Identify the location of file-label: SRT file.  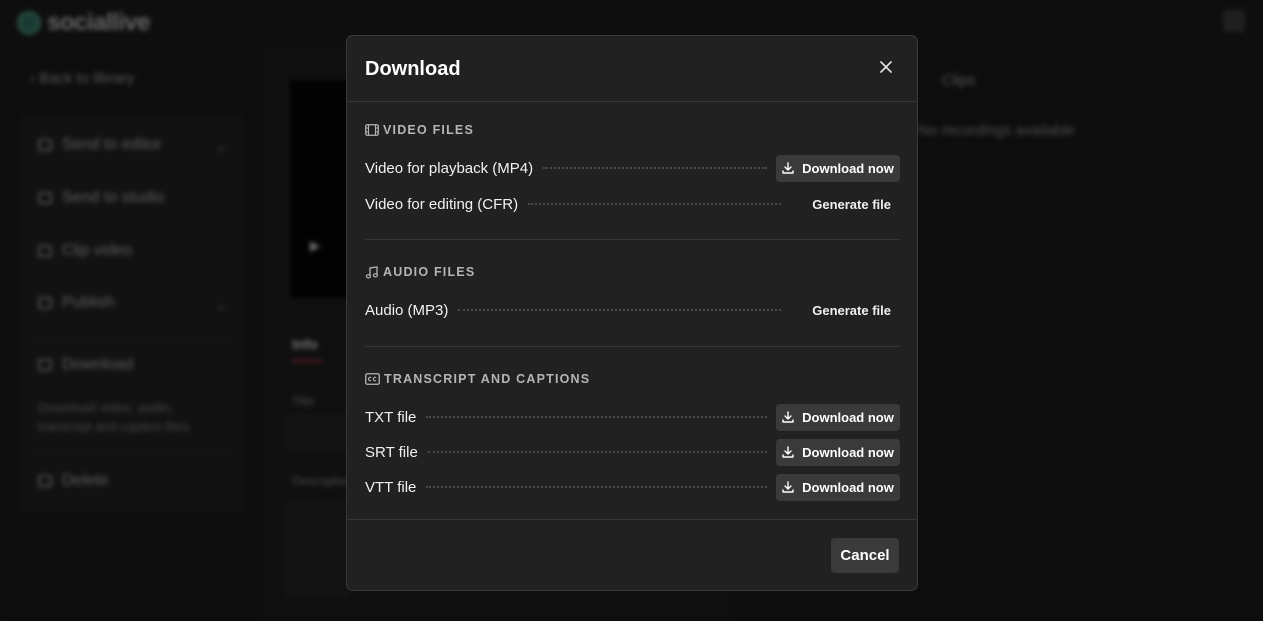
(391, 452).